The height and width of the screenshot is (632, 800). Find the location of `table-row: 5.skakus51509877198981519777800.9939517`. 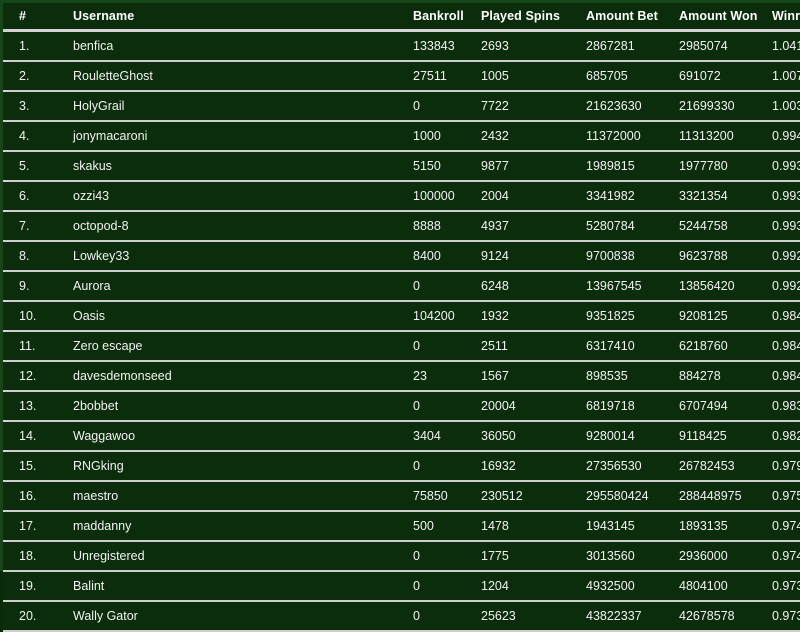

table-row: 5.skakus51509877198981519777800.9939517 is located at coordinates (401, 166).